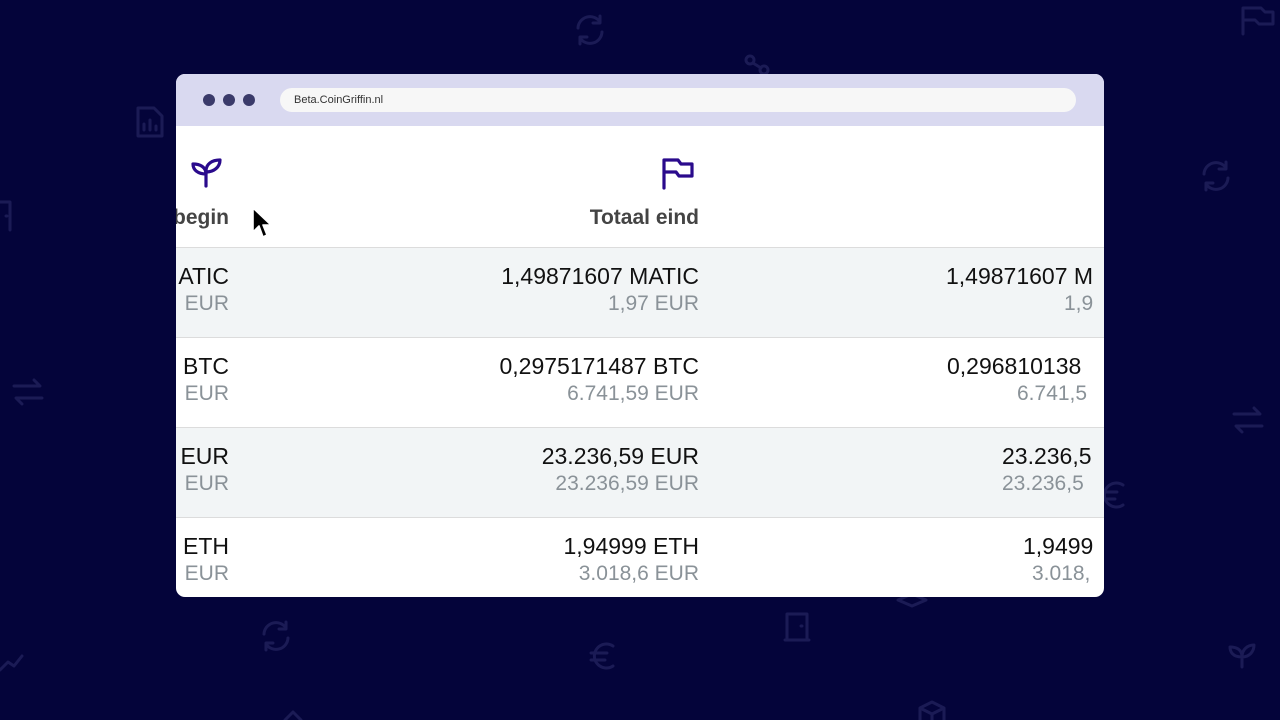 The image size is (1280, 720). I want to click on begin-cell: ETH EUR, so click(206, 560).